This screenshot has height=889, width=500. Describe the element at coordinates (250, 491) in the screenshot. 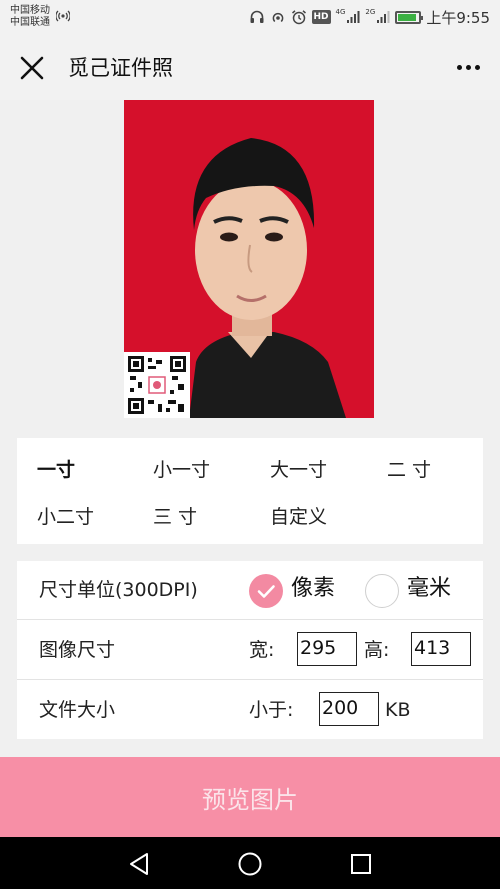

I see `size-presets: 一寸 小一寸 大一寸 二 寸 小二寸 三 寸 自定义` at that location.